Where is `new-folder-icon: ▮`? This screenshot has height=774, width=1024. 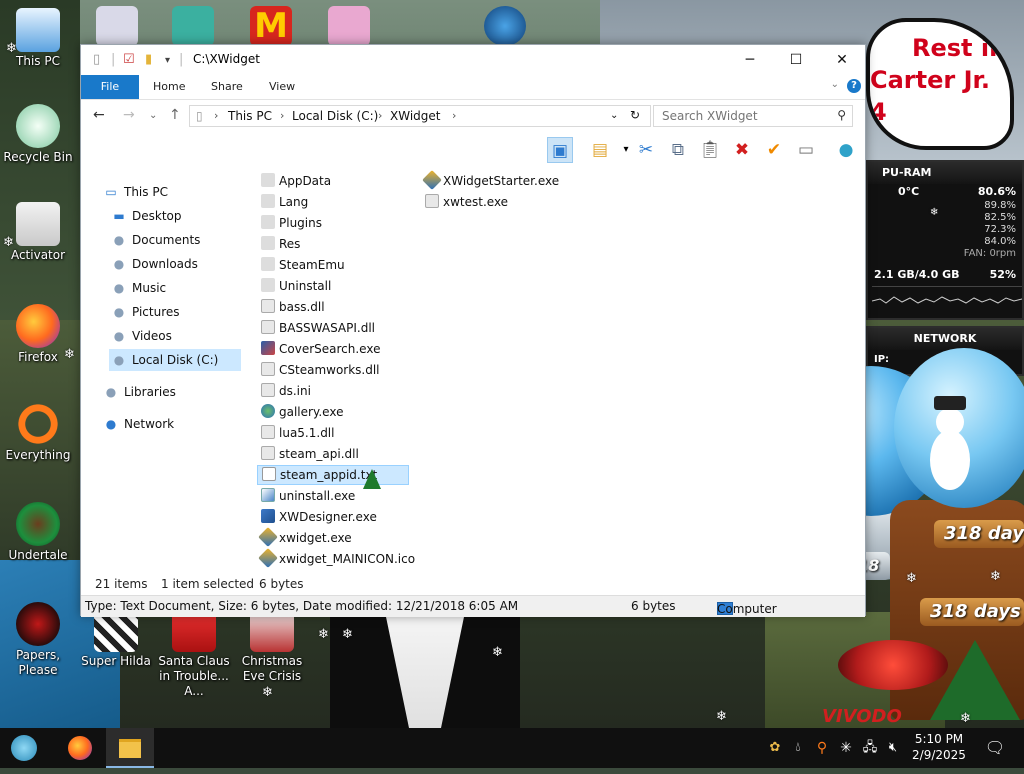
new-folder-icon: ▮ is located at coordinates (148, 59).